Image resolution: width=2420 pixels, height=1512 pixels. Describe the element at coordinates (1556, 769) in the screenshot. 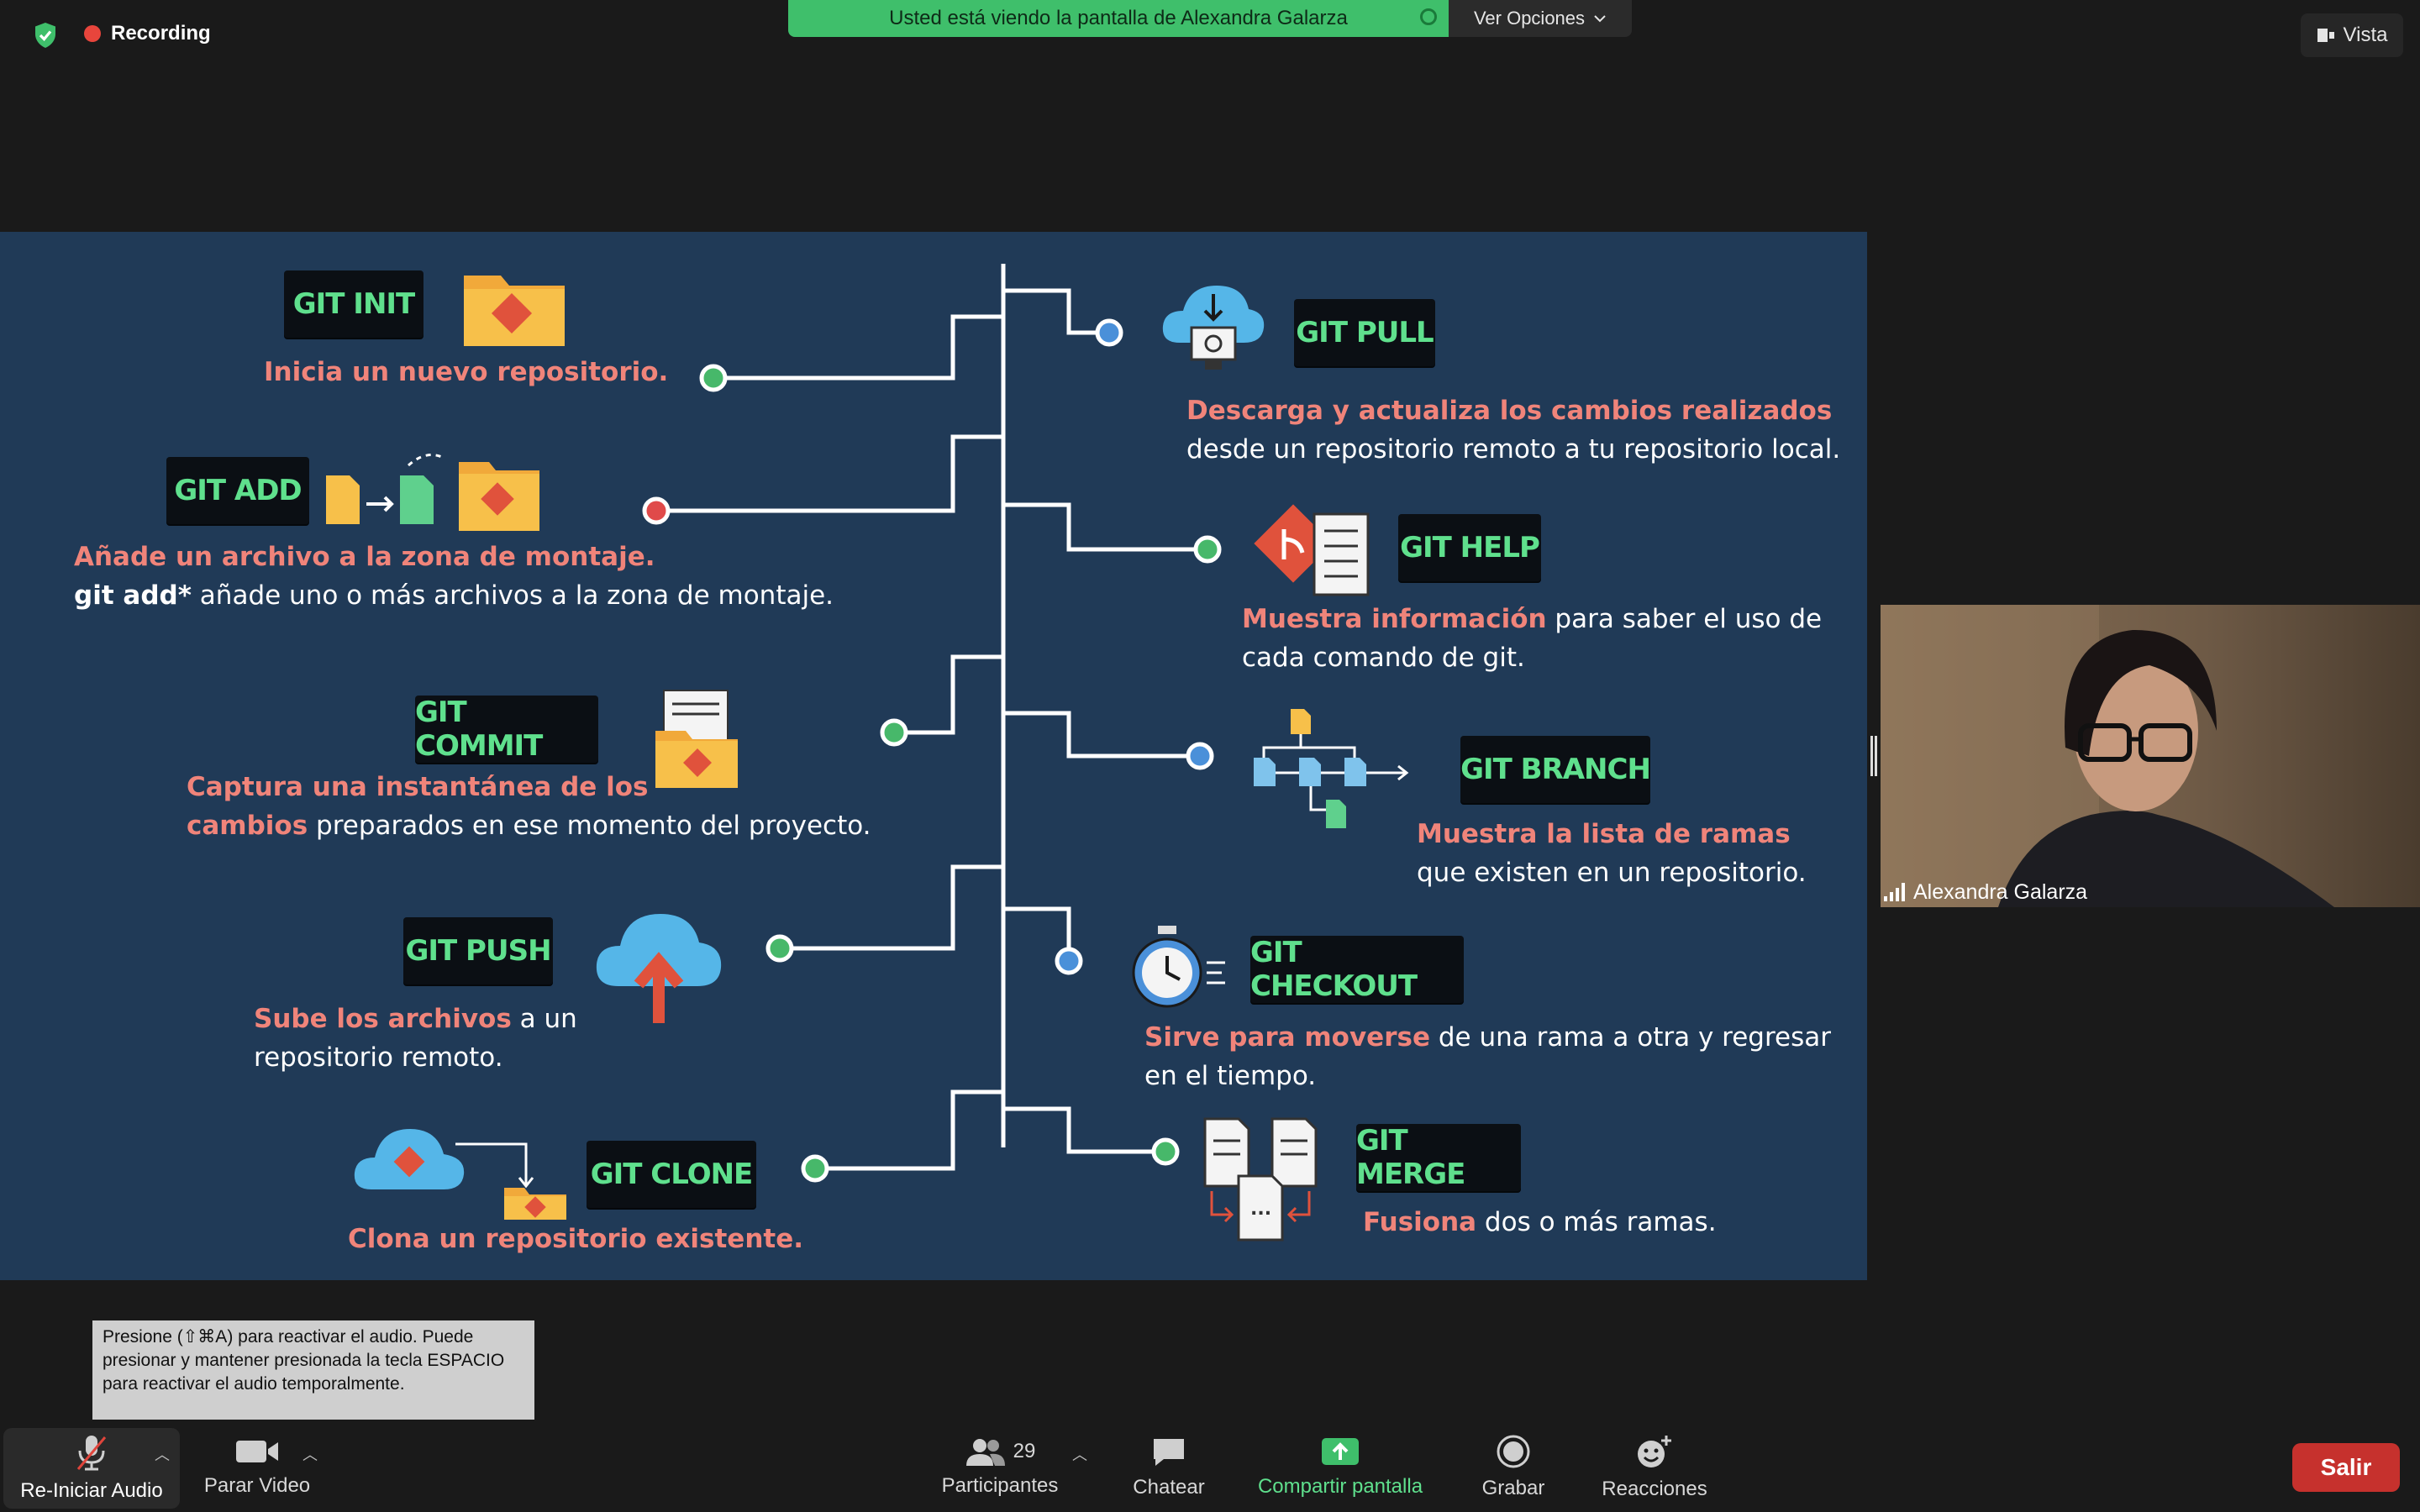

I see `git-branch-badge: GIT BRANCH` at that location.